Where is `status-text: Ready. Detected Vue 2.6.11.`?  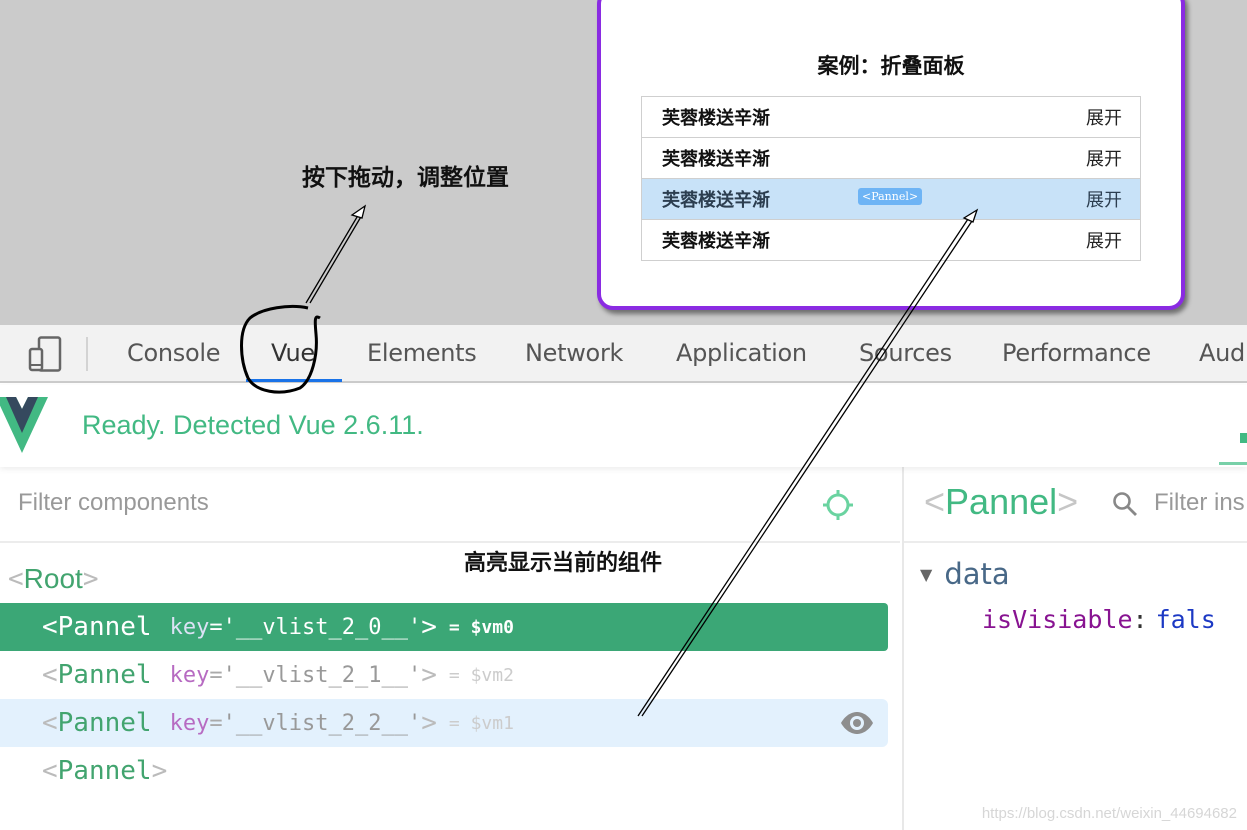
status-text: Ready. Detected Vue 2.6.11. is located at coordinates (253, 425).